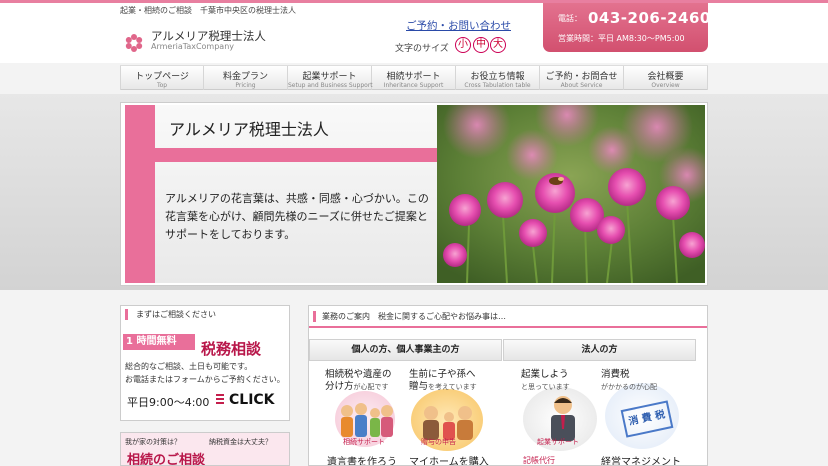 This screenshot has width=828, height=466. I want to click on inheritance-consultation-banner: 我が家の対策は？ 納税資金は大丈夫？ 相続のご相談, so click(205, 449).